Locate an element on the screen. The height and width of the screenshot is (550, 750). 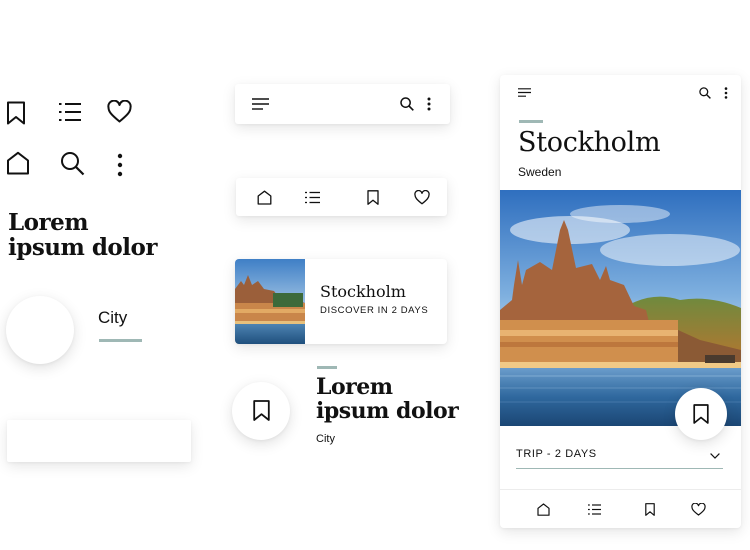
left-circle-button is located at coordinates (40, 330).